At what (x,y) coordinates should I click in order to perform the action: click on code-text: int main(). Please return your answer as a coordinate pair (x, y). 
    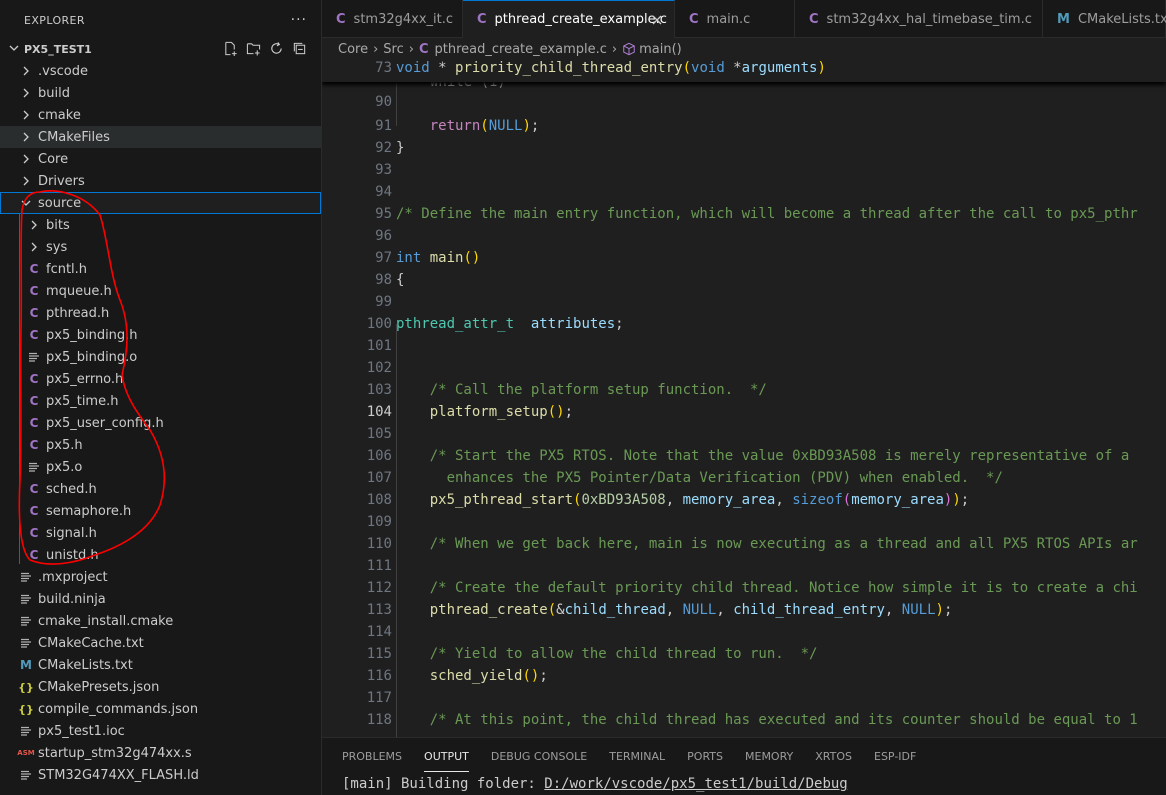
    Looking at the image, I should click on (438, 258).